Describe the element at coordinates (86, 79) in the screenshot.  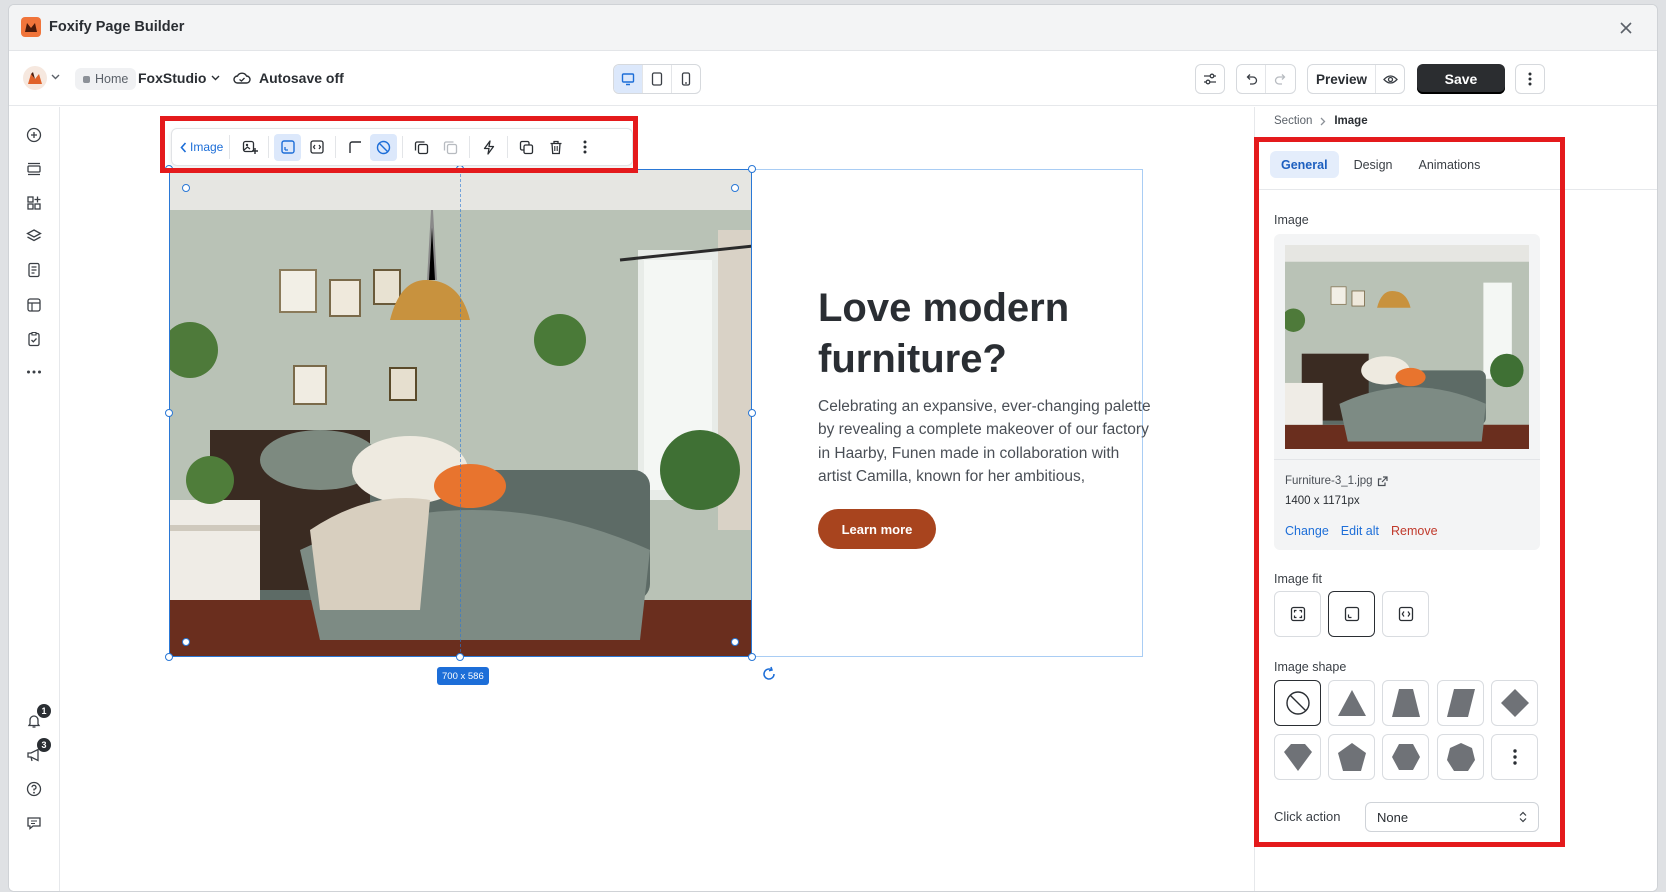
I see `home-dot-icon` at that location.